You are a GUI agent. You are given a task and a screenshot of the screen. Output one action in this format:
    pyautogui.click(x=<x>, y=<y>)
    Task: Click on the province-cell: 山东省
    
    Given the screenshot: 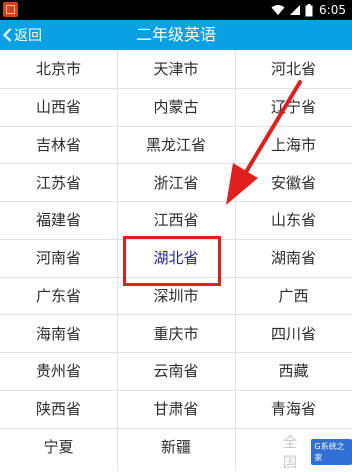 What is the action you would take?
    pyautogui.click(x=293, y=220)
    